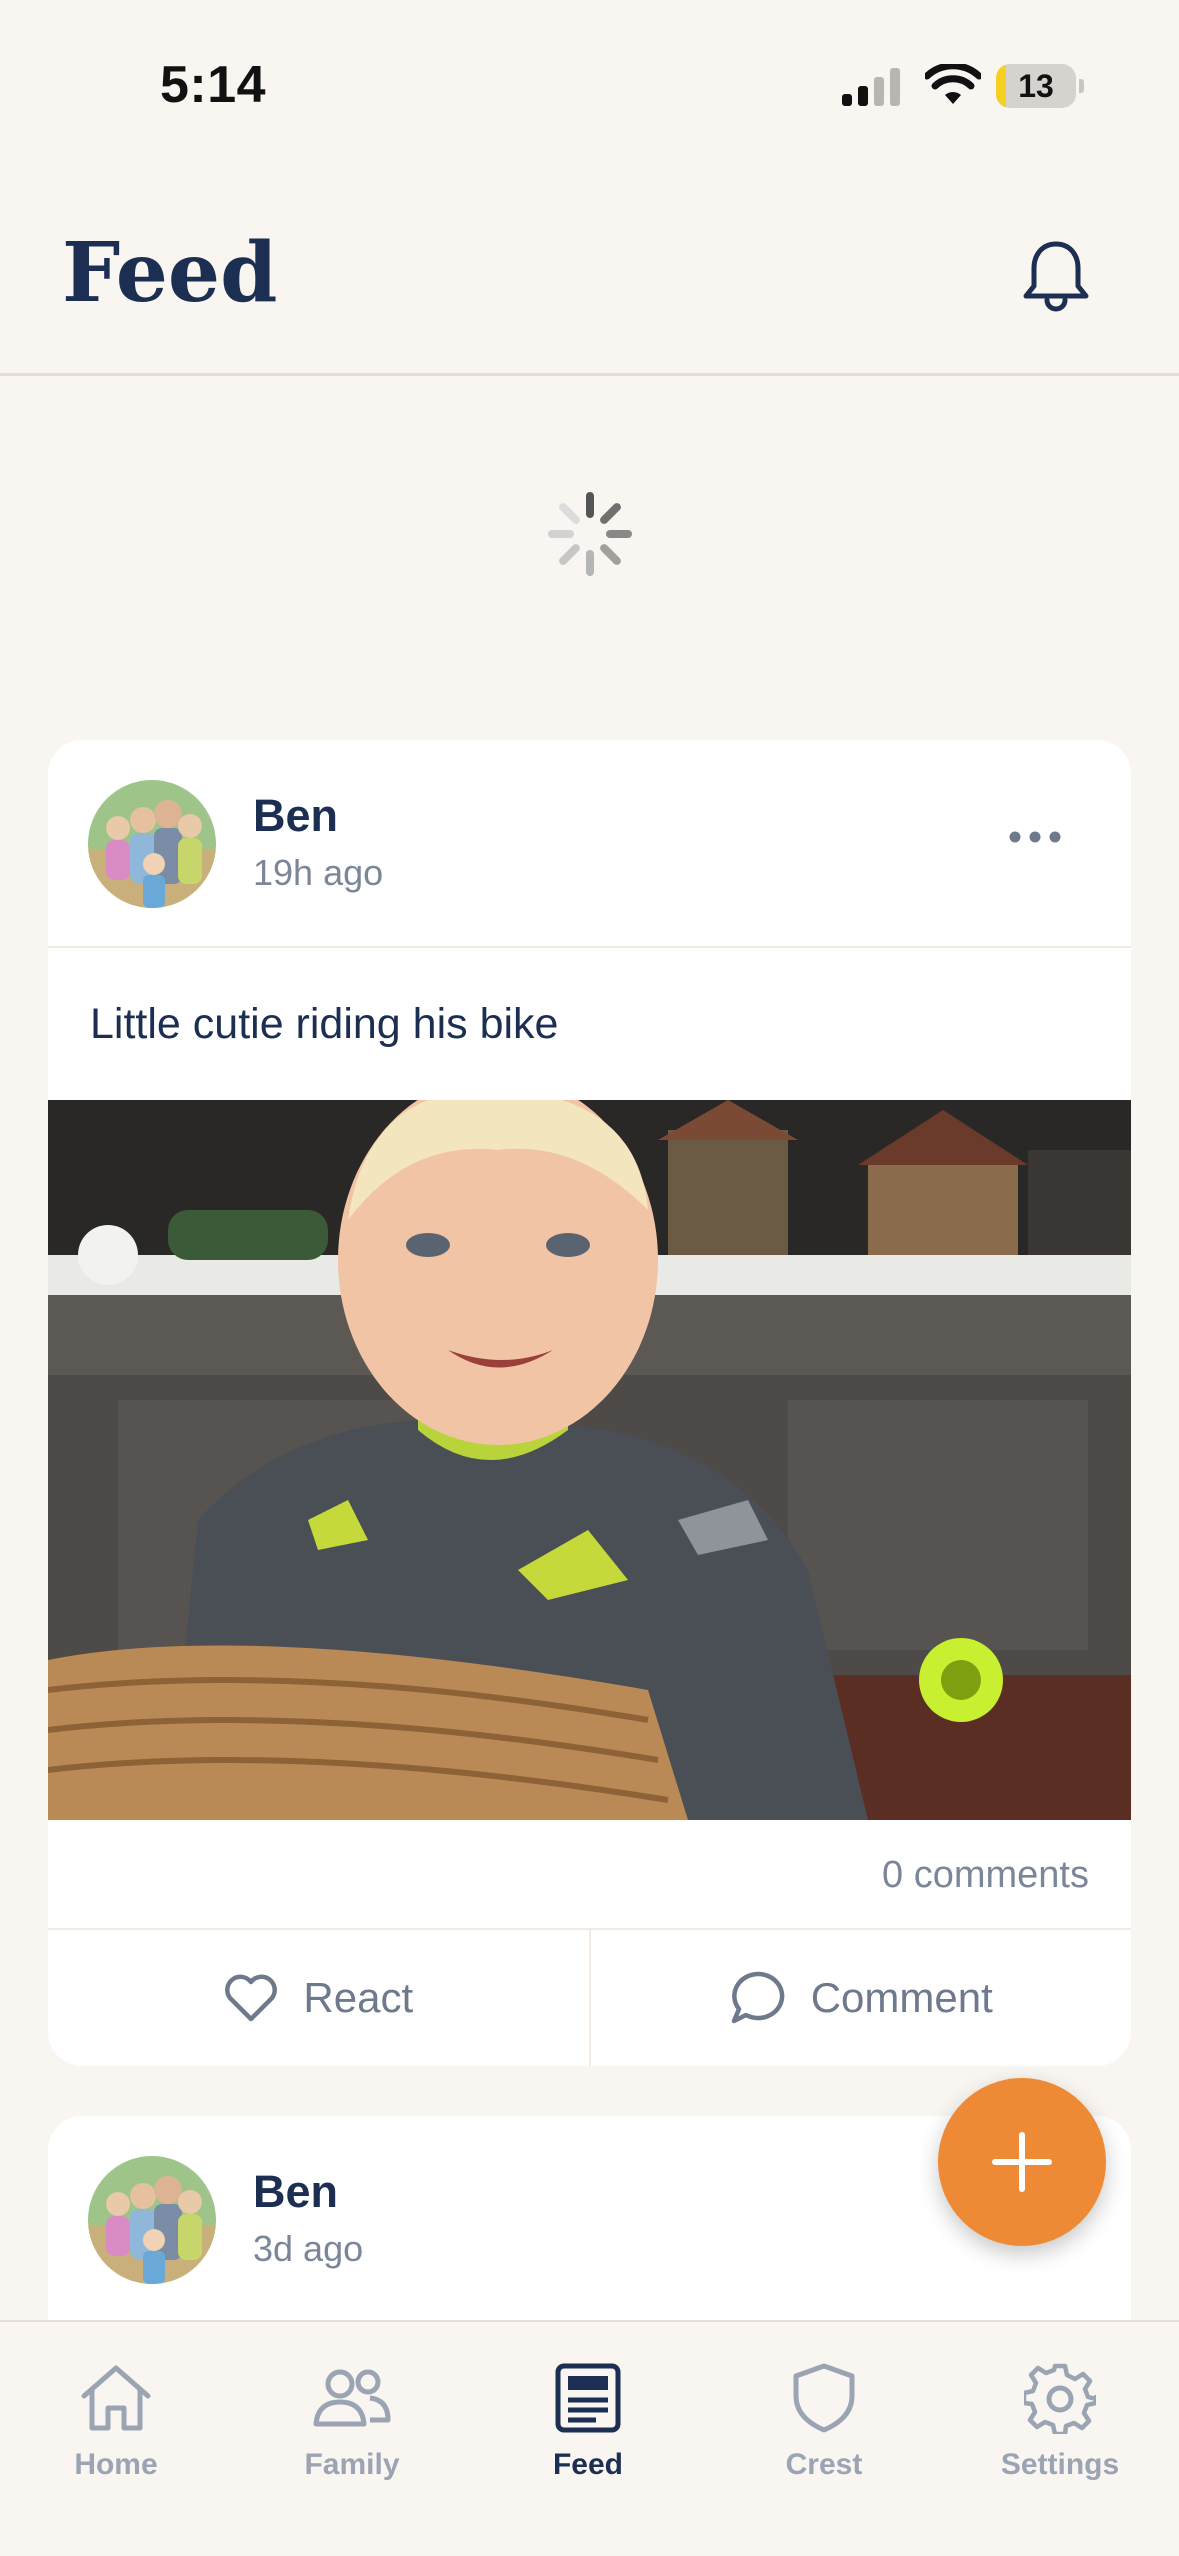 The image size is (1179, 2556). I want to click on tab-bar: Home Family Feed Crest Settings, so click(589, 2438).